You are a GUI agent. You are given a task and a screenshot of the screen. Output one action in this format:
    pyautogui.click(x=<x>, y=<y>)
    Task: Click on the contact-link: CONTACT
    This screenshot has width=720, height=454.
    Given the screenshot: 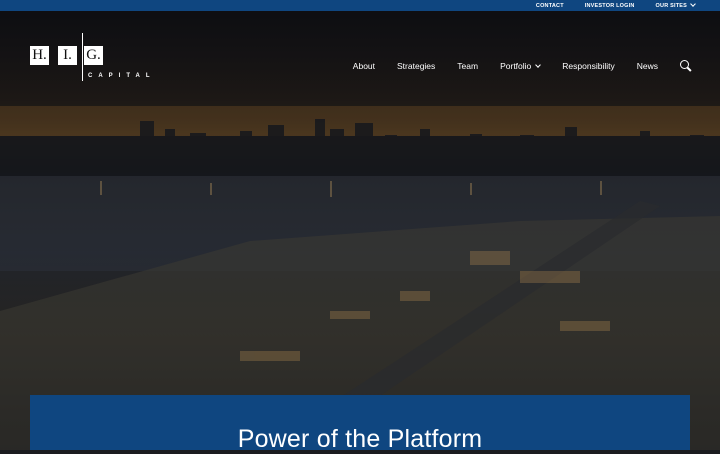 What is the action you would take?
    pyautogui.click(x=550, y=6)
    